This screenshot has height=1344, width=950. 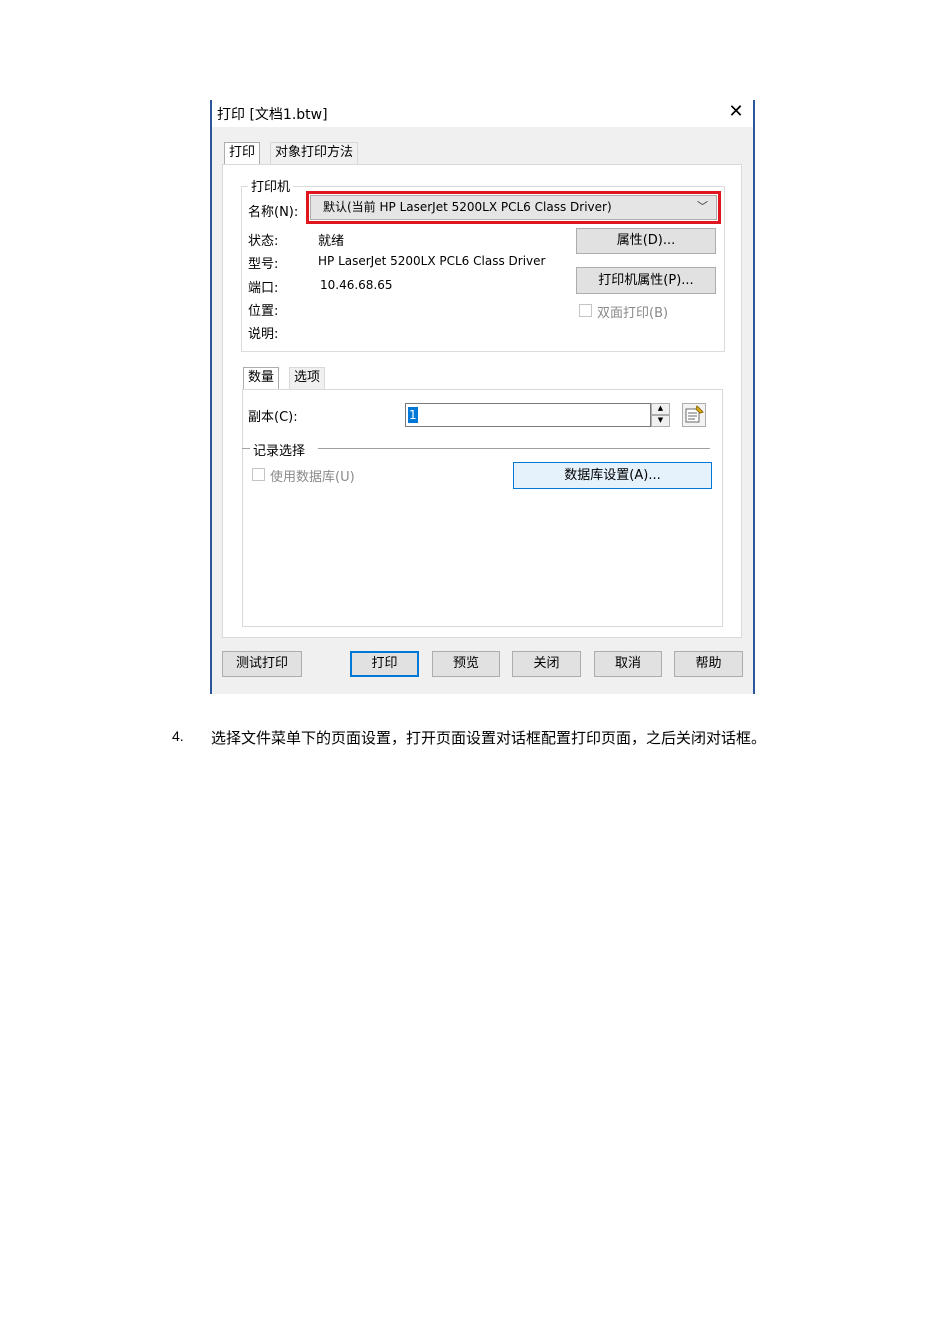 I want to click on port-value: 10.46.68.65, so click(x=356, y=285).